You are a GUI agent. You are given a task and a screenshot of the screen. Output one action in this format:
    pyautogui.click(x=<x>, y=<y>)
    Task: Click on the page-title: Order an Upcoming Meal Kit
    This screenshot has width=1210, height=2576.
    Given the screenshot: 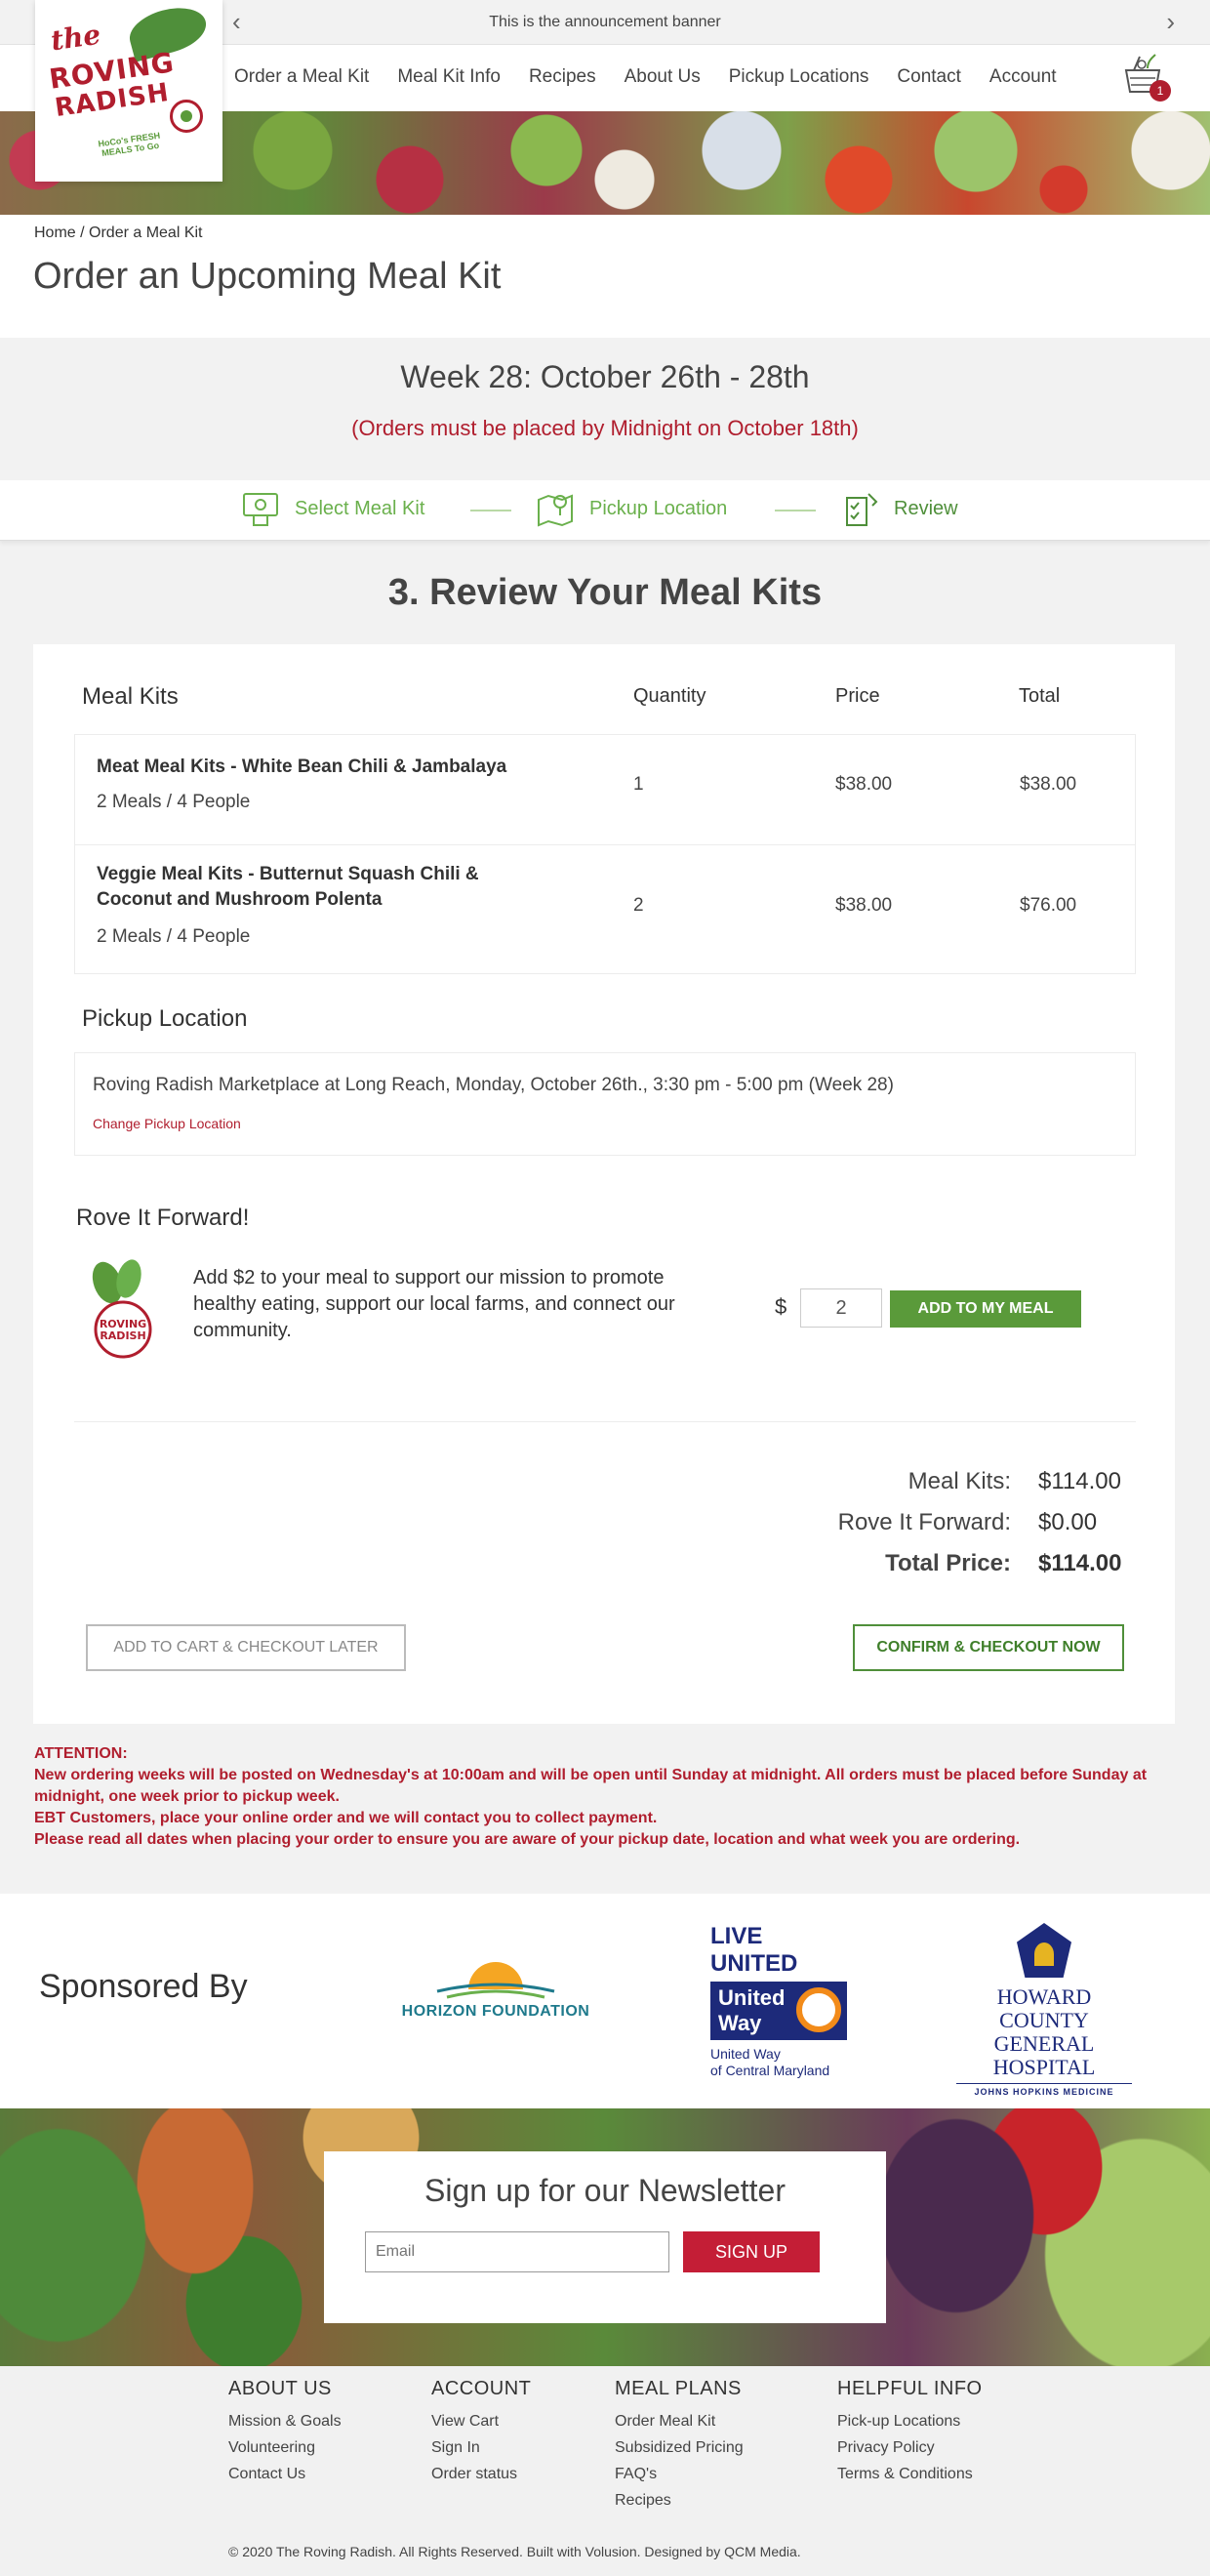 What is the action you would take?
    pyautogui.click(x=267, y=276)
    